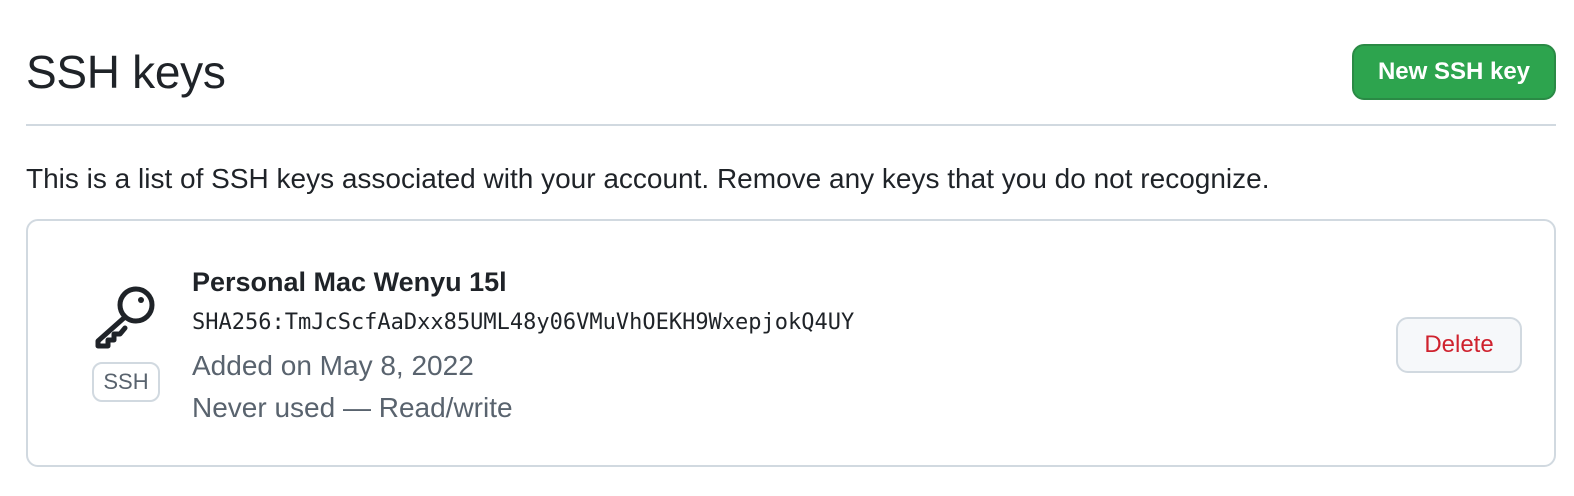 The width and height of the screenshot is (1574, 496). Describe the element at coordinates (126, 317) in the screenshot. I see `key-icon` at that location.